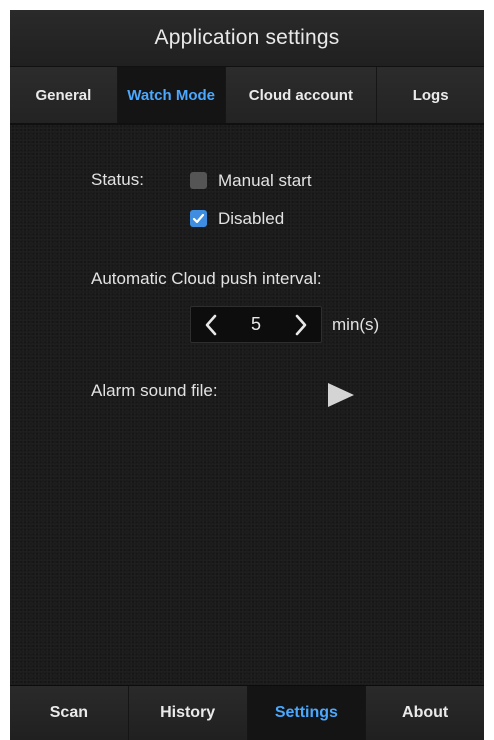 The height and width of the screenshot is (740, 494). Describe the element at coordinates (154, 390) in the screenshot. I see `alarm-sound-label: Alarm sound file:` at that location.